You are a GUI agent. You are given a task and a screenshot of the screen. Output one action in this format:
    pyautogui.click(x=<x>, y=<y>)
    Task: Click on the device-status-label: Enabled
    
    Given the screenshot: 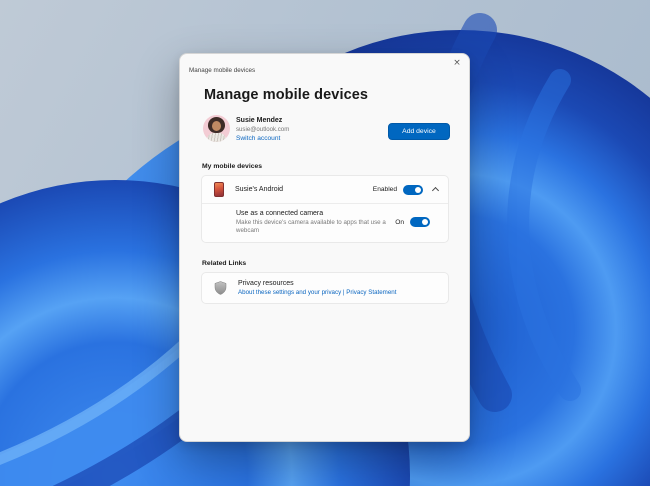 What is the action you would take?
    pyautogui.click(x=384, y=189)
    